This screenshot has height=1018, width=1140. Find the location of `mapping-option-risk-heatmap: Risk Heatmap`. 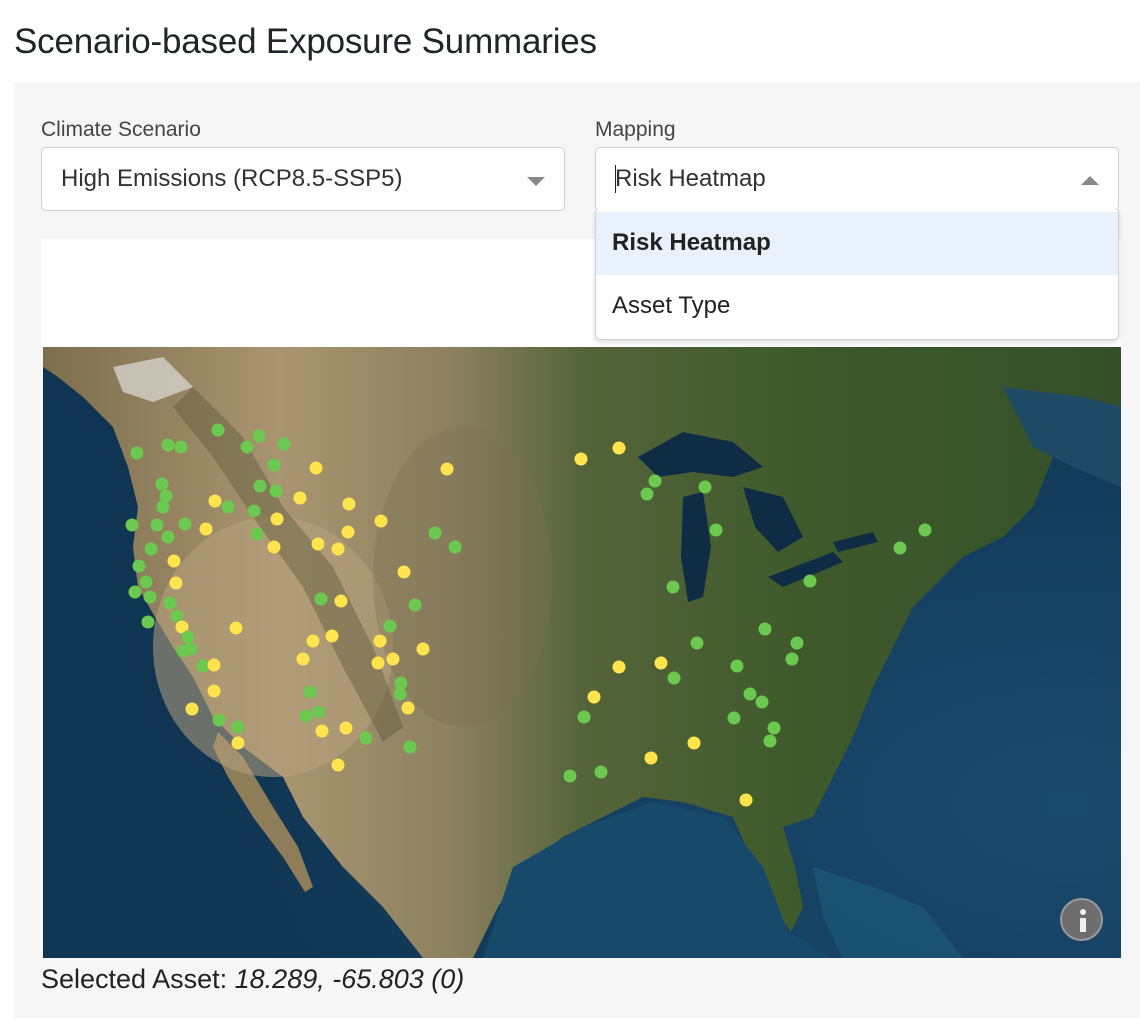

mapping-option-risk-heatmap: Risk Heatmap is located at coordinates (857, 243).